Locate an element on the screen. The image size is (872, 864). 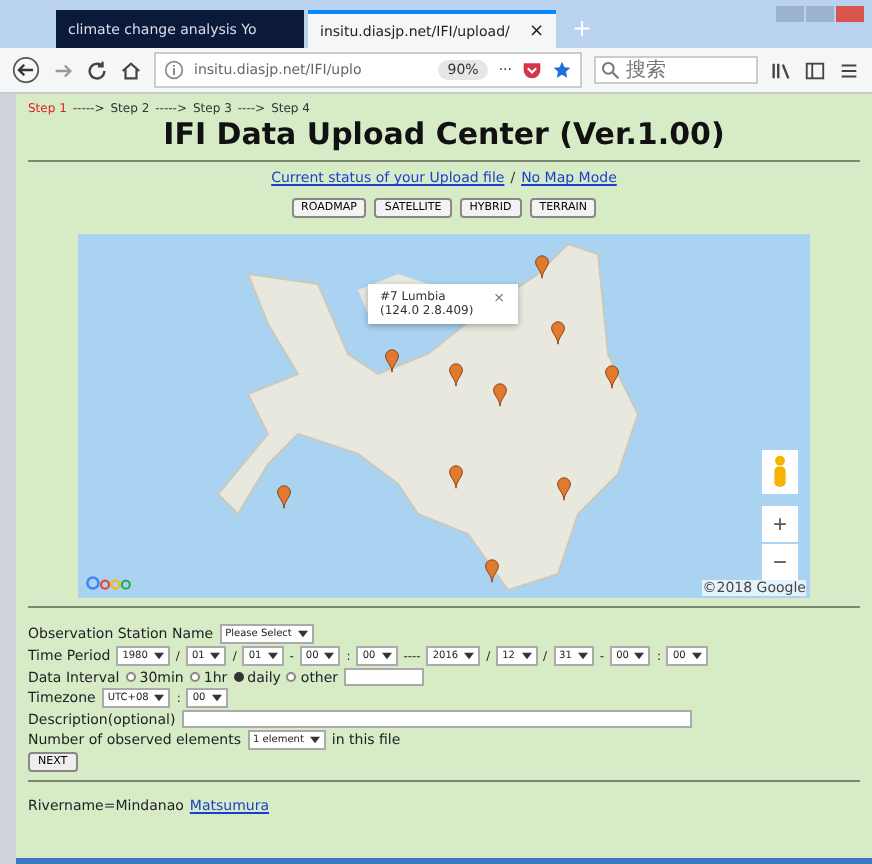
back-icon is located at coordinates (26, 70).